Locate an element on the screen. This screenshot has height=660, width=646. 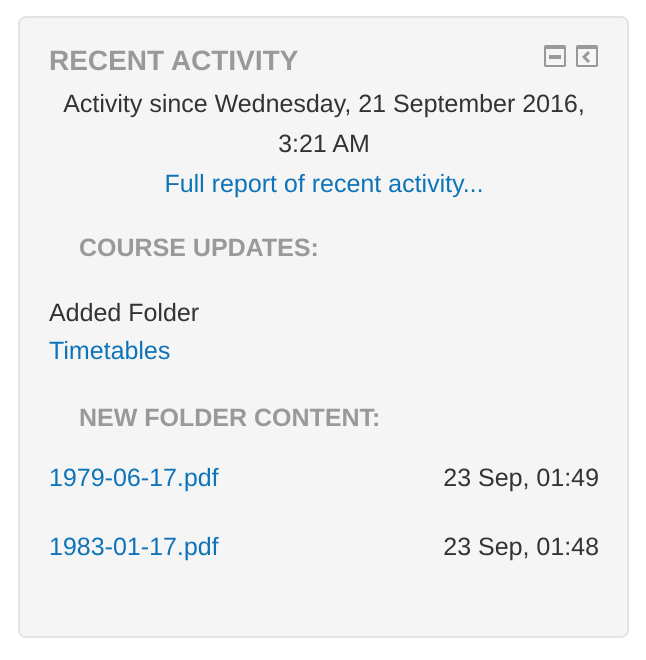
file-link: 1983-01-17.pdf is located at coordinates (134, 562).